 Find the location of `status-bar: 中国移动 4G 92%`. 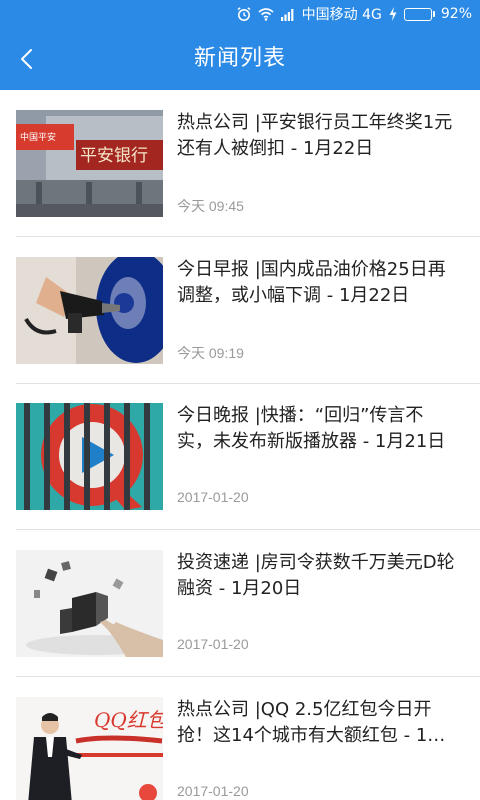

status-bar: 中国移动 4G 92% is located at coordinates (240, 14).